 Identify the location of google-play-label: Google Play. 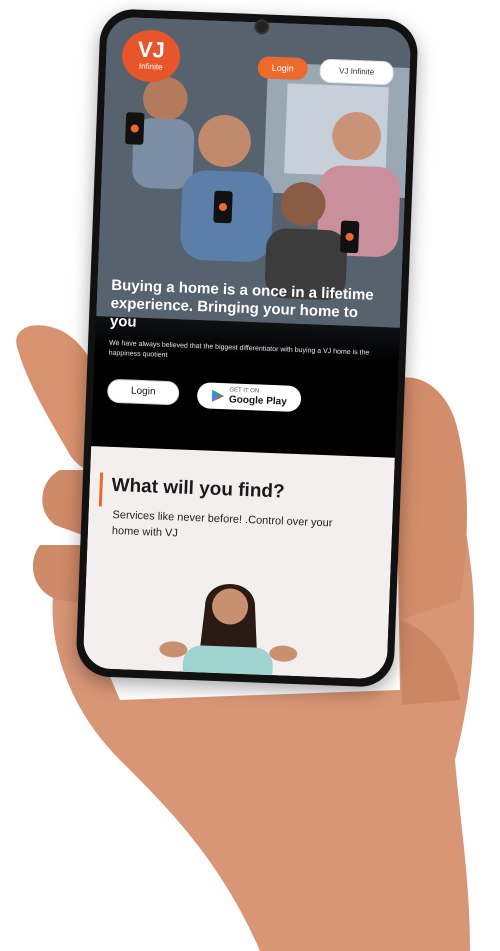
(257, 401).